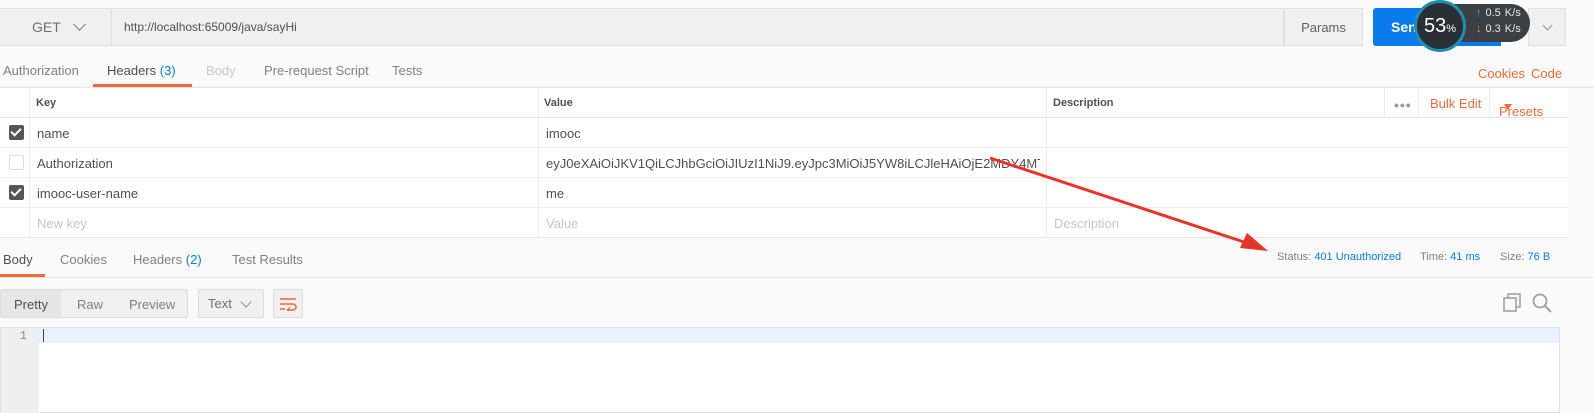 The image size is (1594, 413). Describe the element at coordinates (1501, 73) in the screenshot. I see `cookies-link: Cookies` at that location.